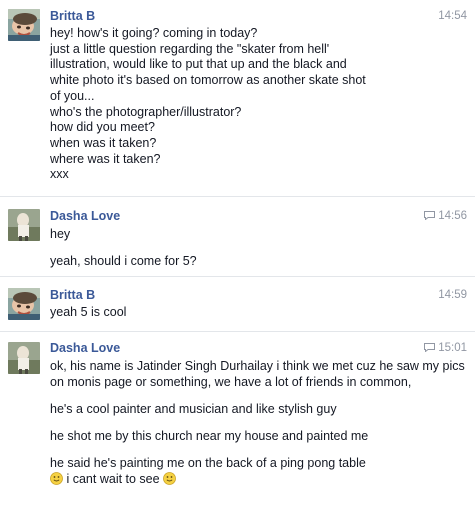 Image resolution: width=475 pixels, height=510 pixels. What do you see at coordinates (88, 312) in the screenshot?
I see `message-paragraph: yeah 5 is cool` at bounding box center [88, 312].